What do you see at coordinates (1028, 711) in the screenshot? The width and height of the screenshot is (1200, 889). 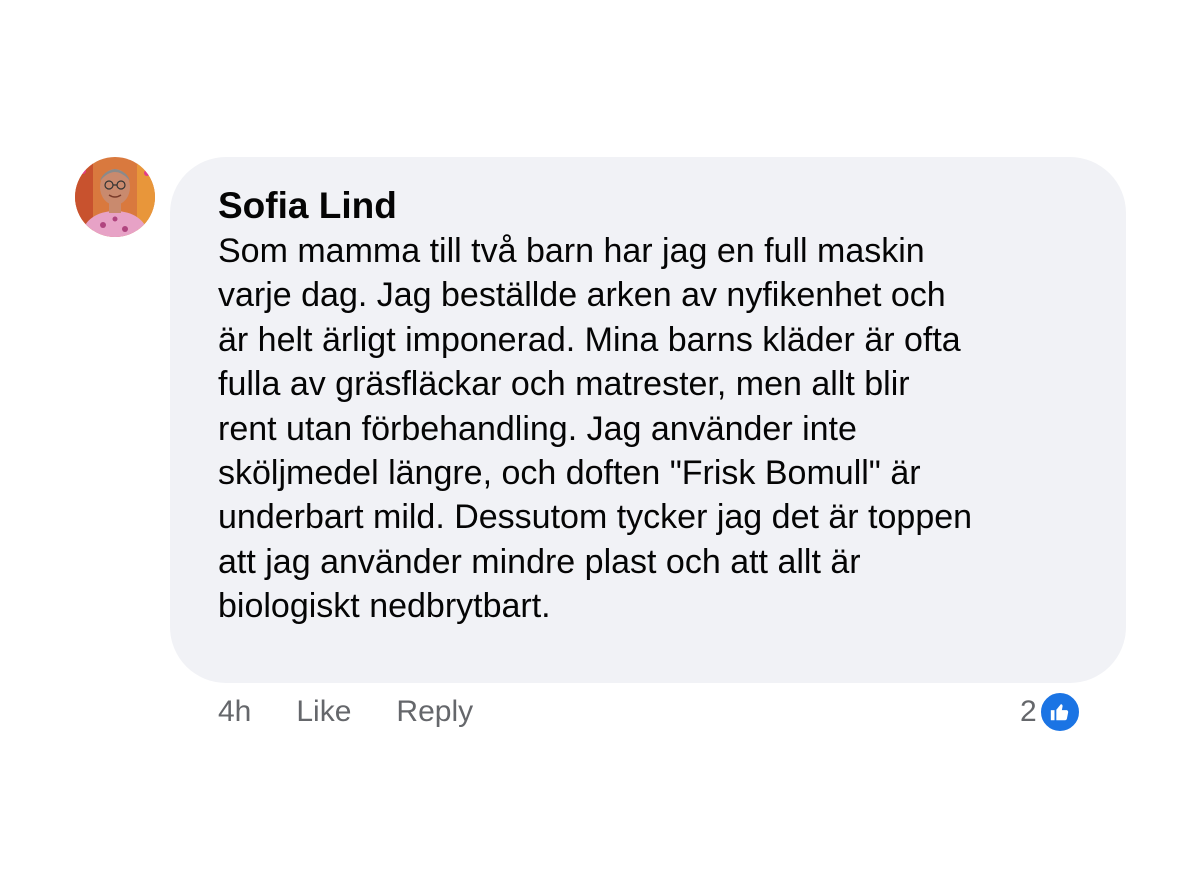 I see `reaction-count: 2` at bounding box center [1028, 711].